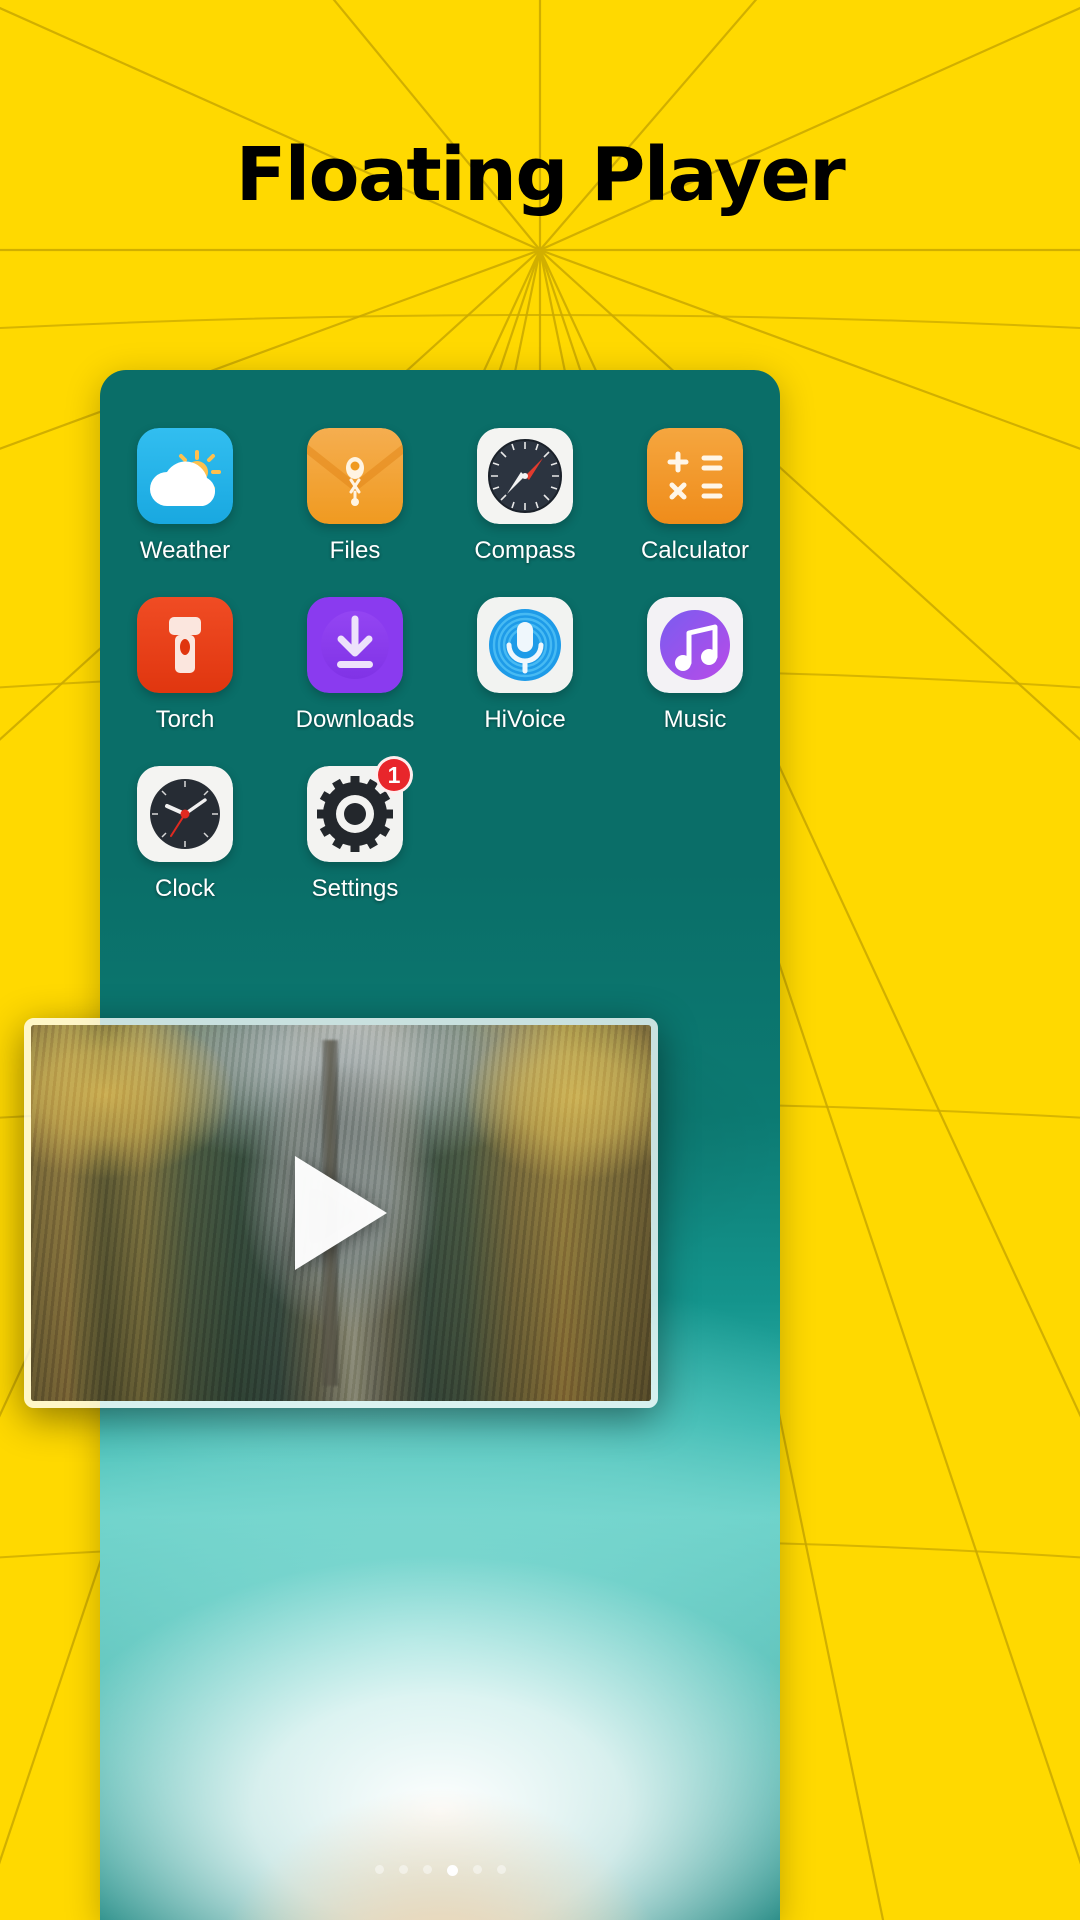 The width and height of the screenshot is (1080, 1920). Describe the element at coordinates (355, 476) in the screenshot. I see `files-icon` at that location.